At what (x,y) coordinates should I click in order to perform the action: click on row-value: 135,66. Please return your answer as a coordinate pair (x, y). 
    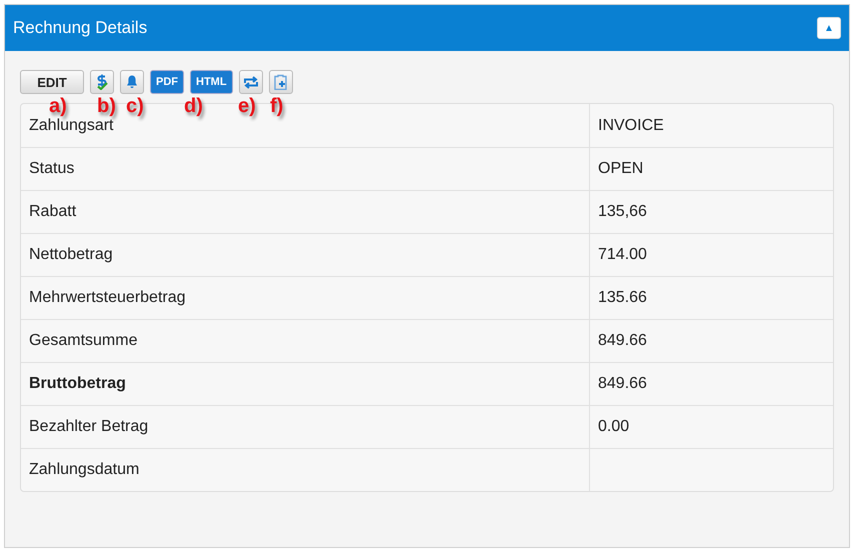
    Looking at the image, I should click on (622, 212).